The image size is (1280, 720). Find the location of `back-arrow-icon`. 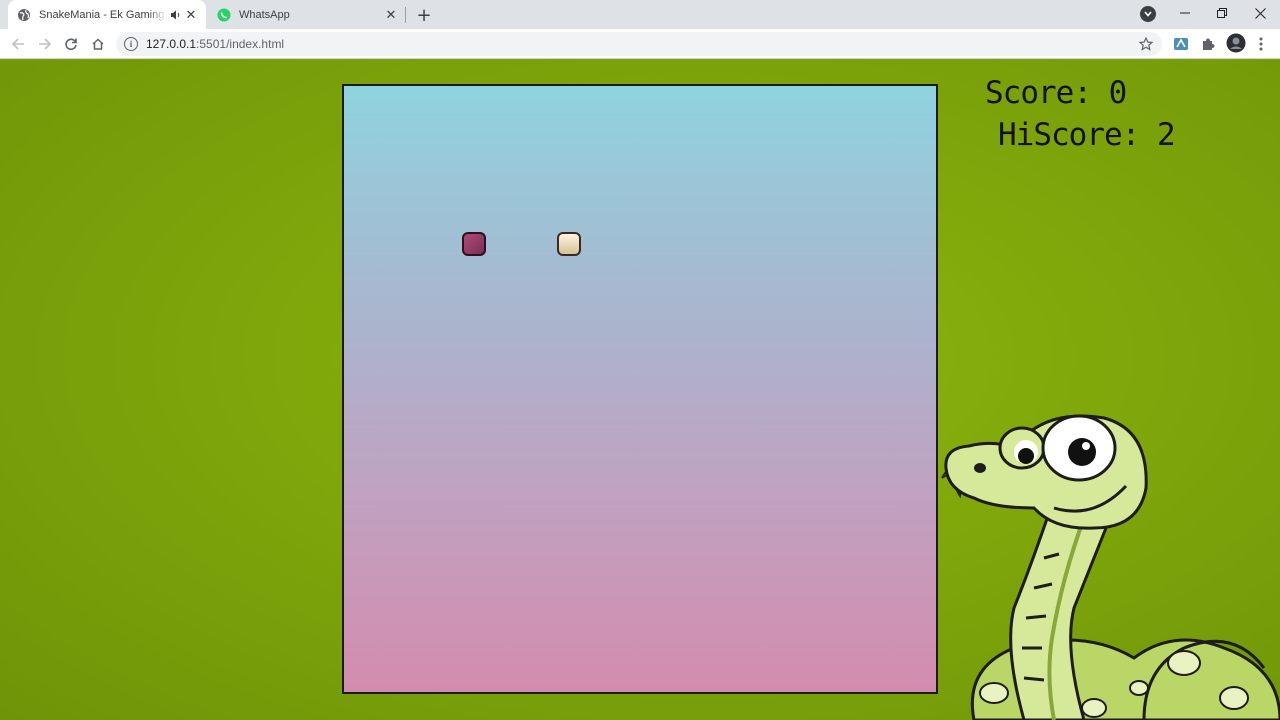

back-arrow-icon is located at coordinates (18, 44).